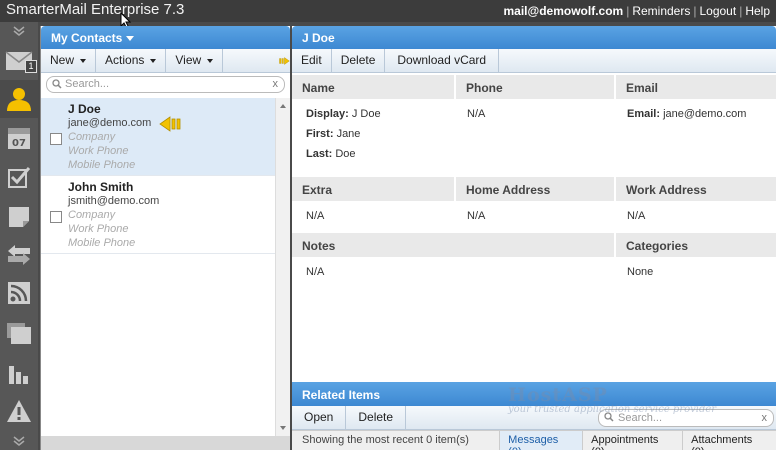 This screenshot has height=450, width=776. What do you see at coordinates (534, 37) in the screenshot?
I see `detail-panel-header: J Doe` at bounding box center [534, 37].